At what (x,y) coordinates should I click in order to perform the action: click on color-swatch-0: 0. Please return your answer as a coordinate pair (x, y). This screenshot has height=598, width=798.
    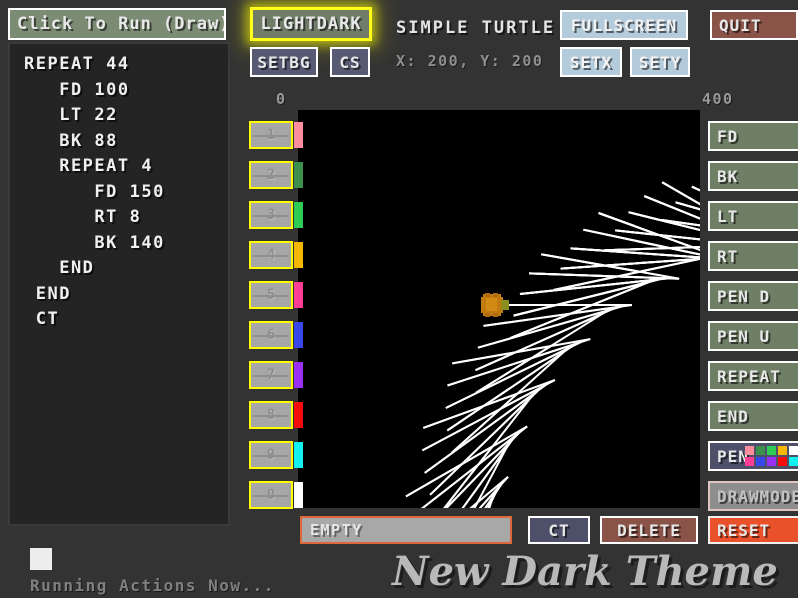
    Looking at the image, I should click on (271, 495).